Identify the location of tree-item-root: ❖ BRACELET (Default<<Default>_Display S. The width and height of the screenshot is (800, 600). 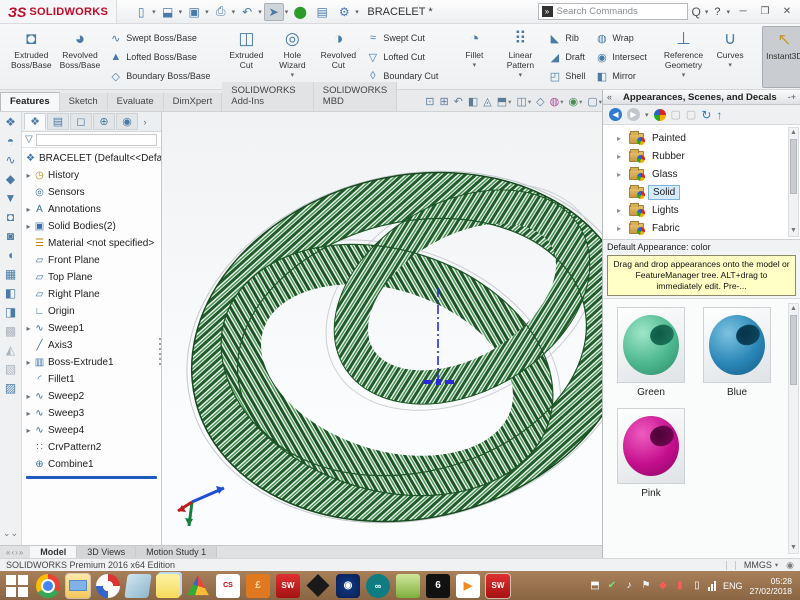
(91, 158).